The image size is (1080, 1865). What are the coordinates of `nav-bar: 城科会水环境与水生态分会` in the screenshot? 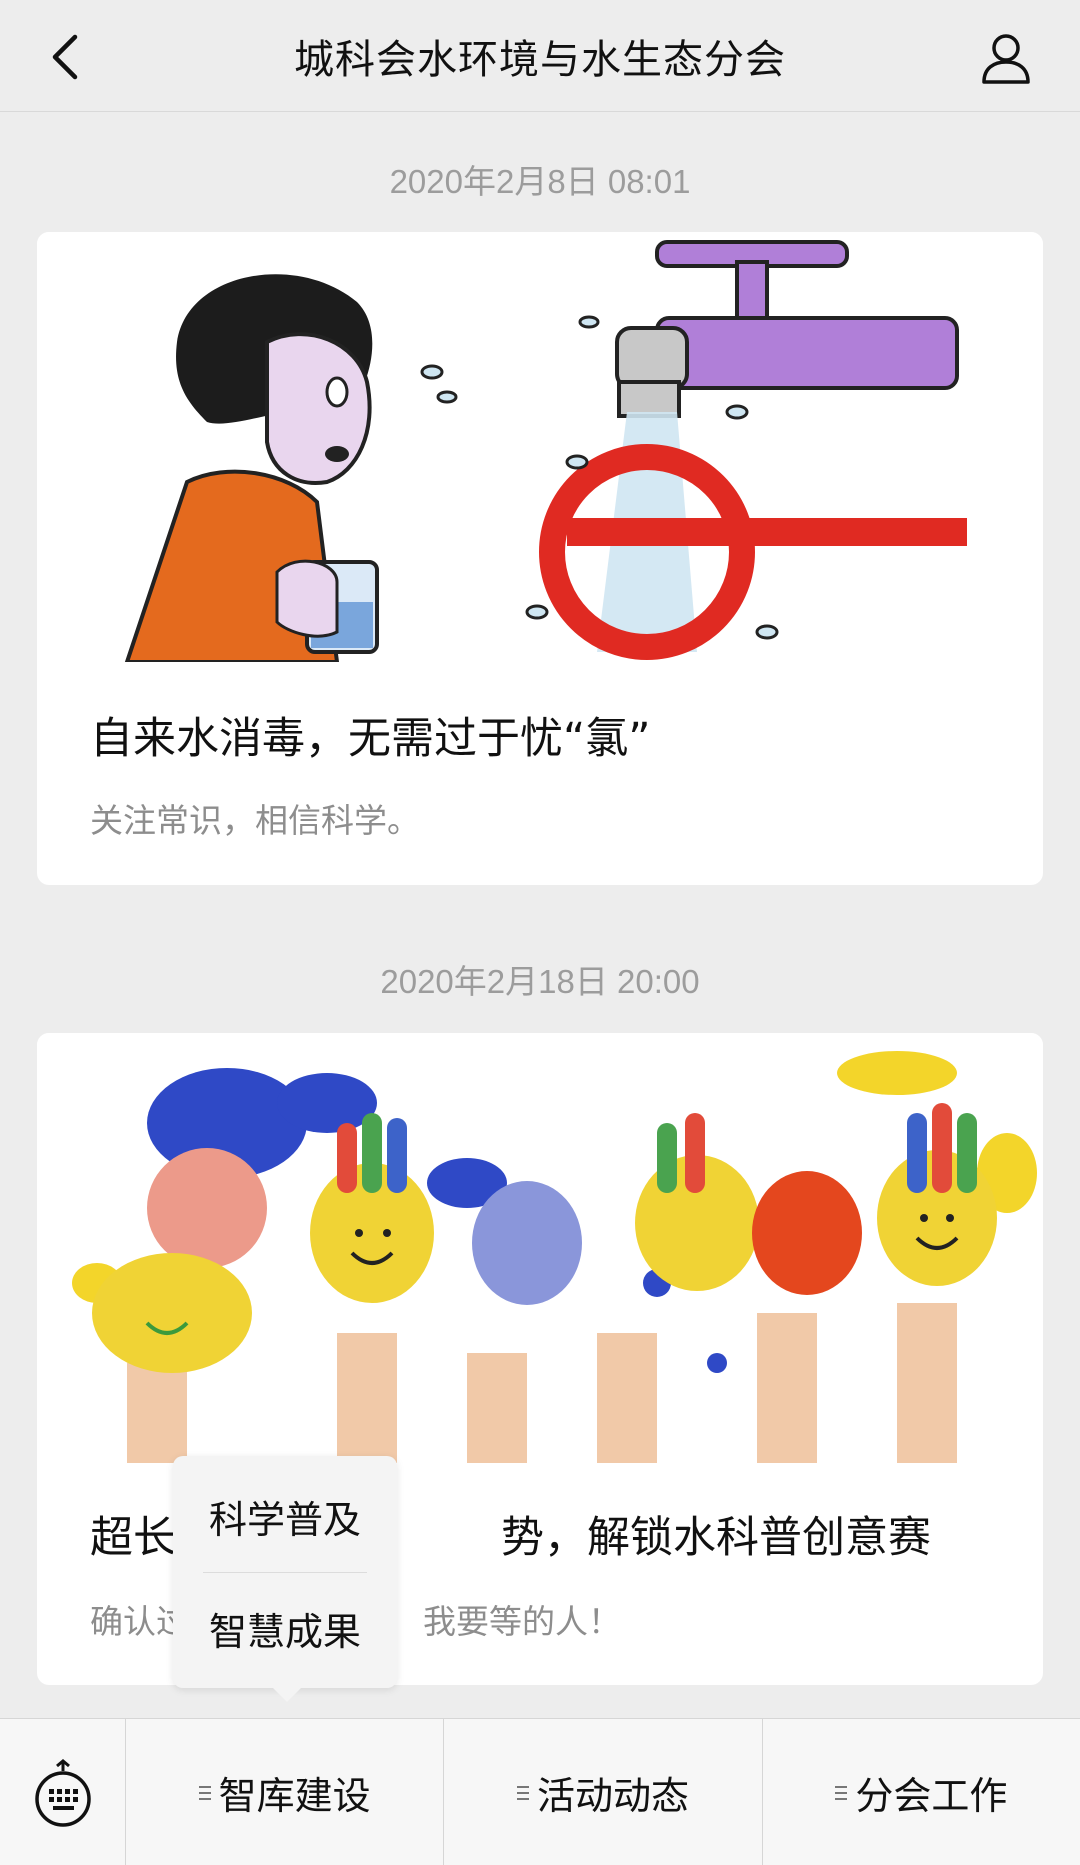 It's located at (540, 56).